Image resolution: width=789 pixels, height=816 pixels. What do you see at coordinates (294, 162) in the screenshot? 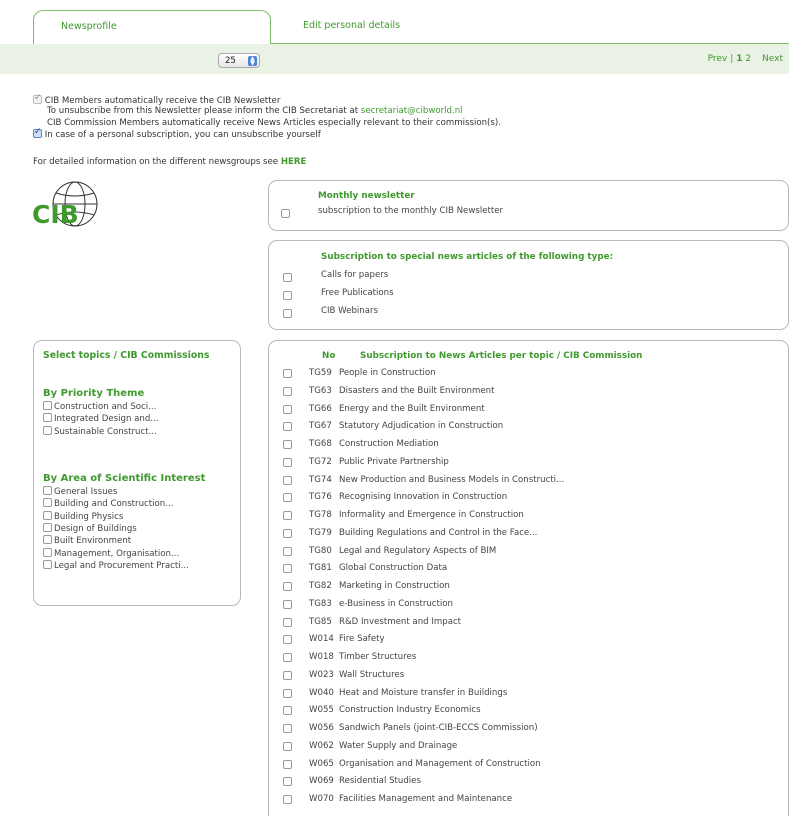
I see `here-link: HERE` at bounding box center [294, 162].